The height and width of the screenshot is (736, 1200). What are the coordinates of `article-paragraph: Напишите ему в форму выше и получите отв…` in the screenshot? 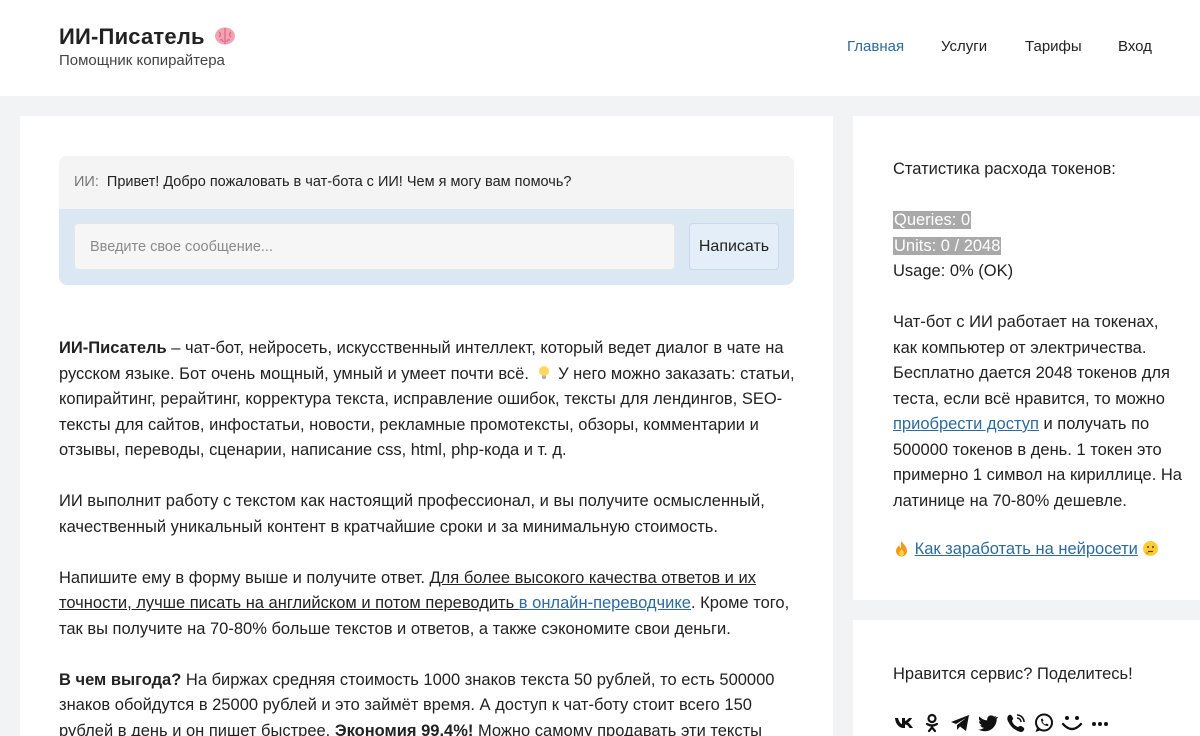 It's located at (424, 603).